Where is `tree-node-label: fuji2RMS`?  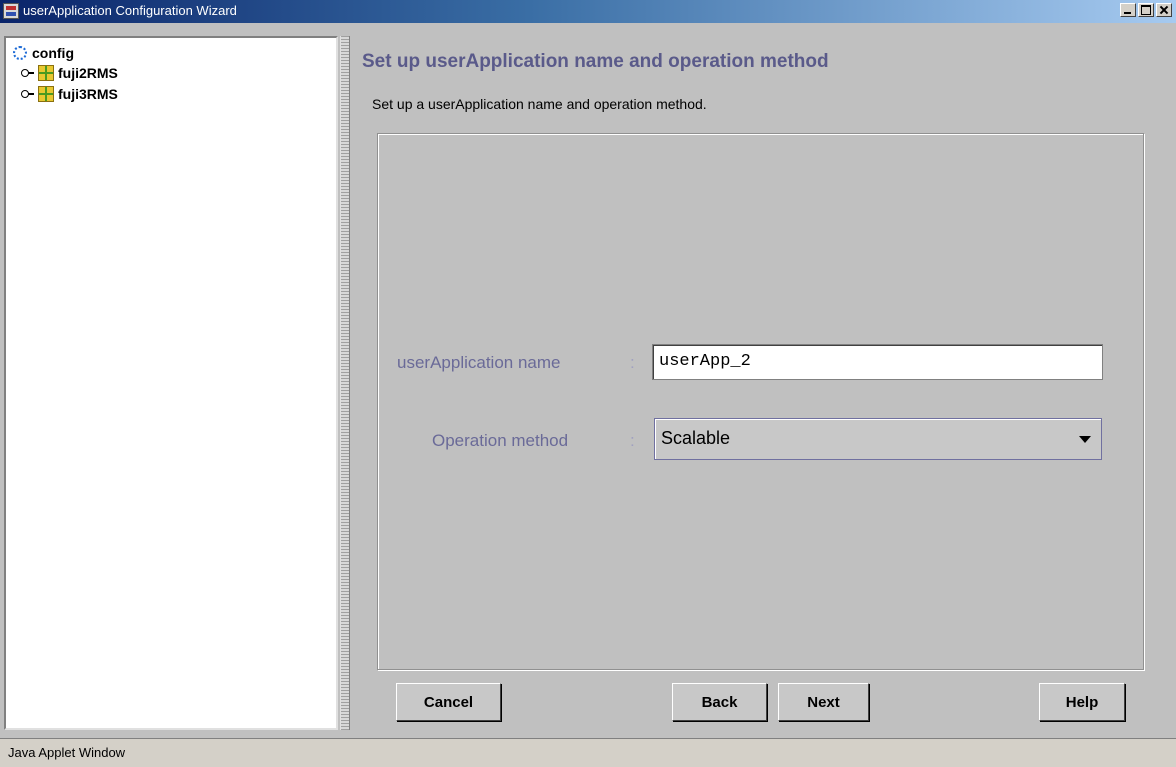 tree-node-label: fuji2RMS is located at coordinates (88, 73).